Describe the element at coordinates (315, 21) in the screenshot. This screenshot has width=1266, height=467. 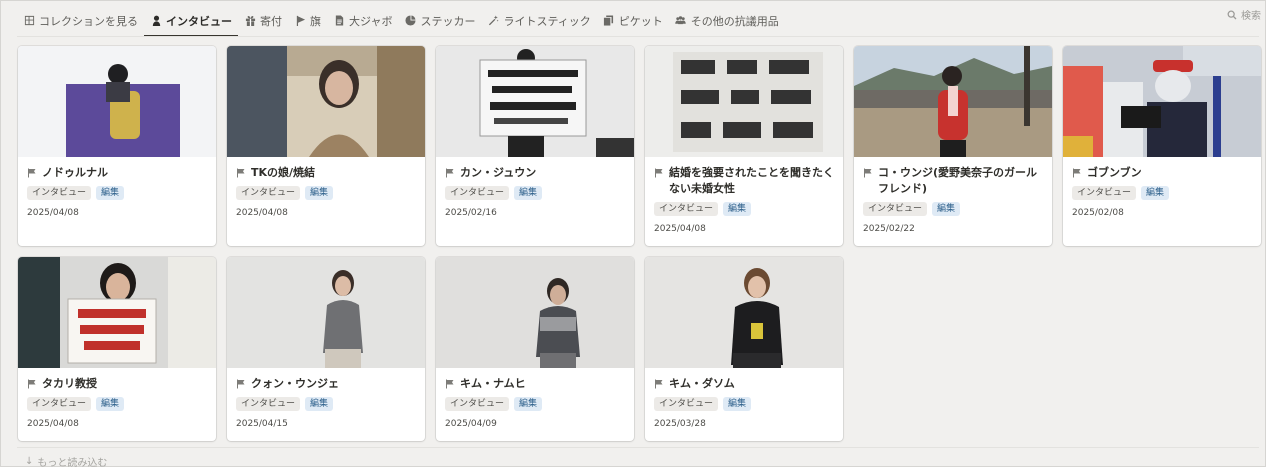
I see `tab-label: 旗` at that location.